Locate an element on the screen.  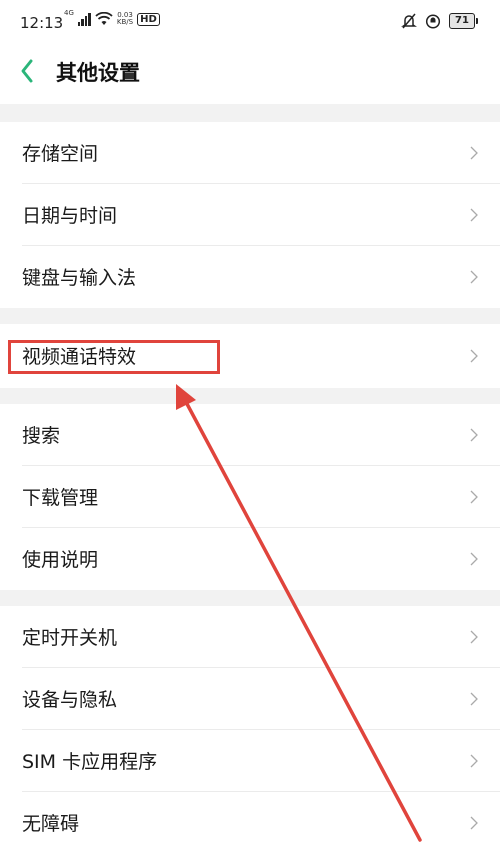
network-speed: 0.03 KB/S is located at coordinates (125, 19).